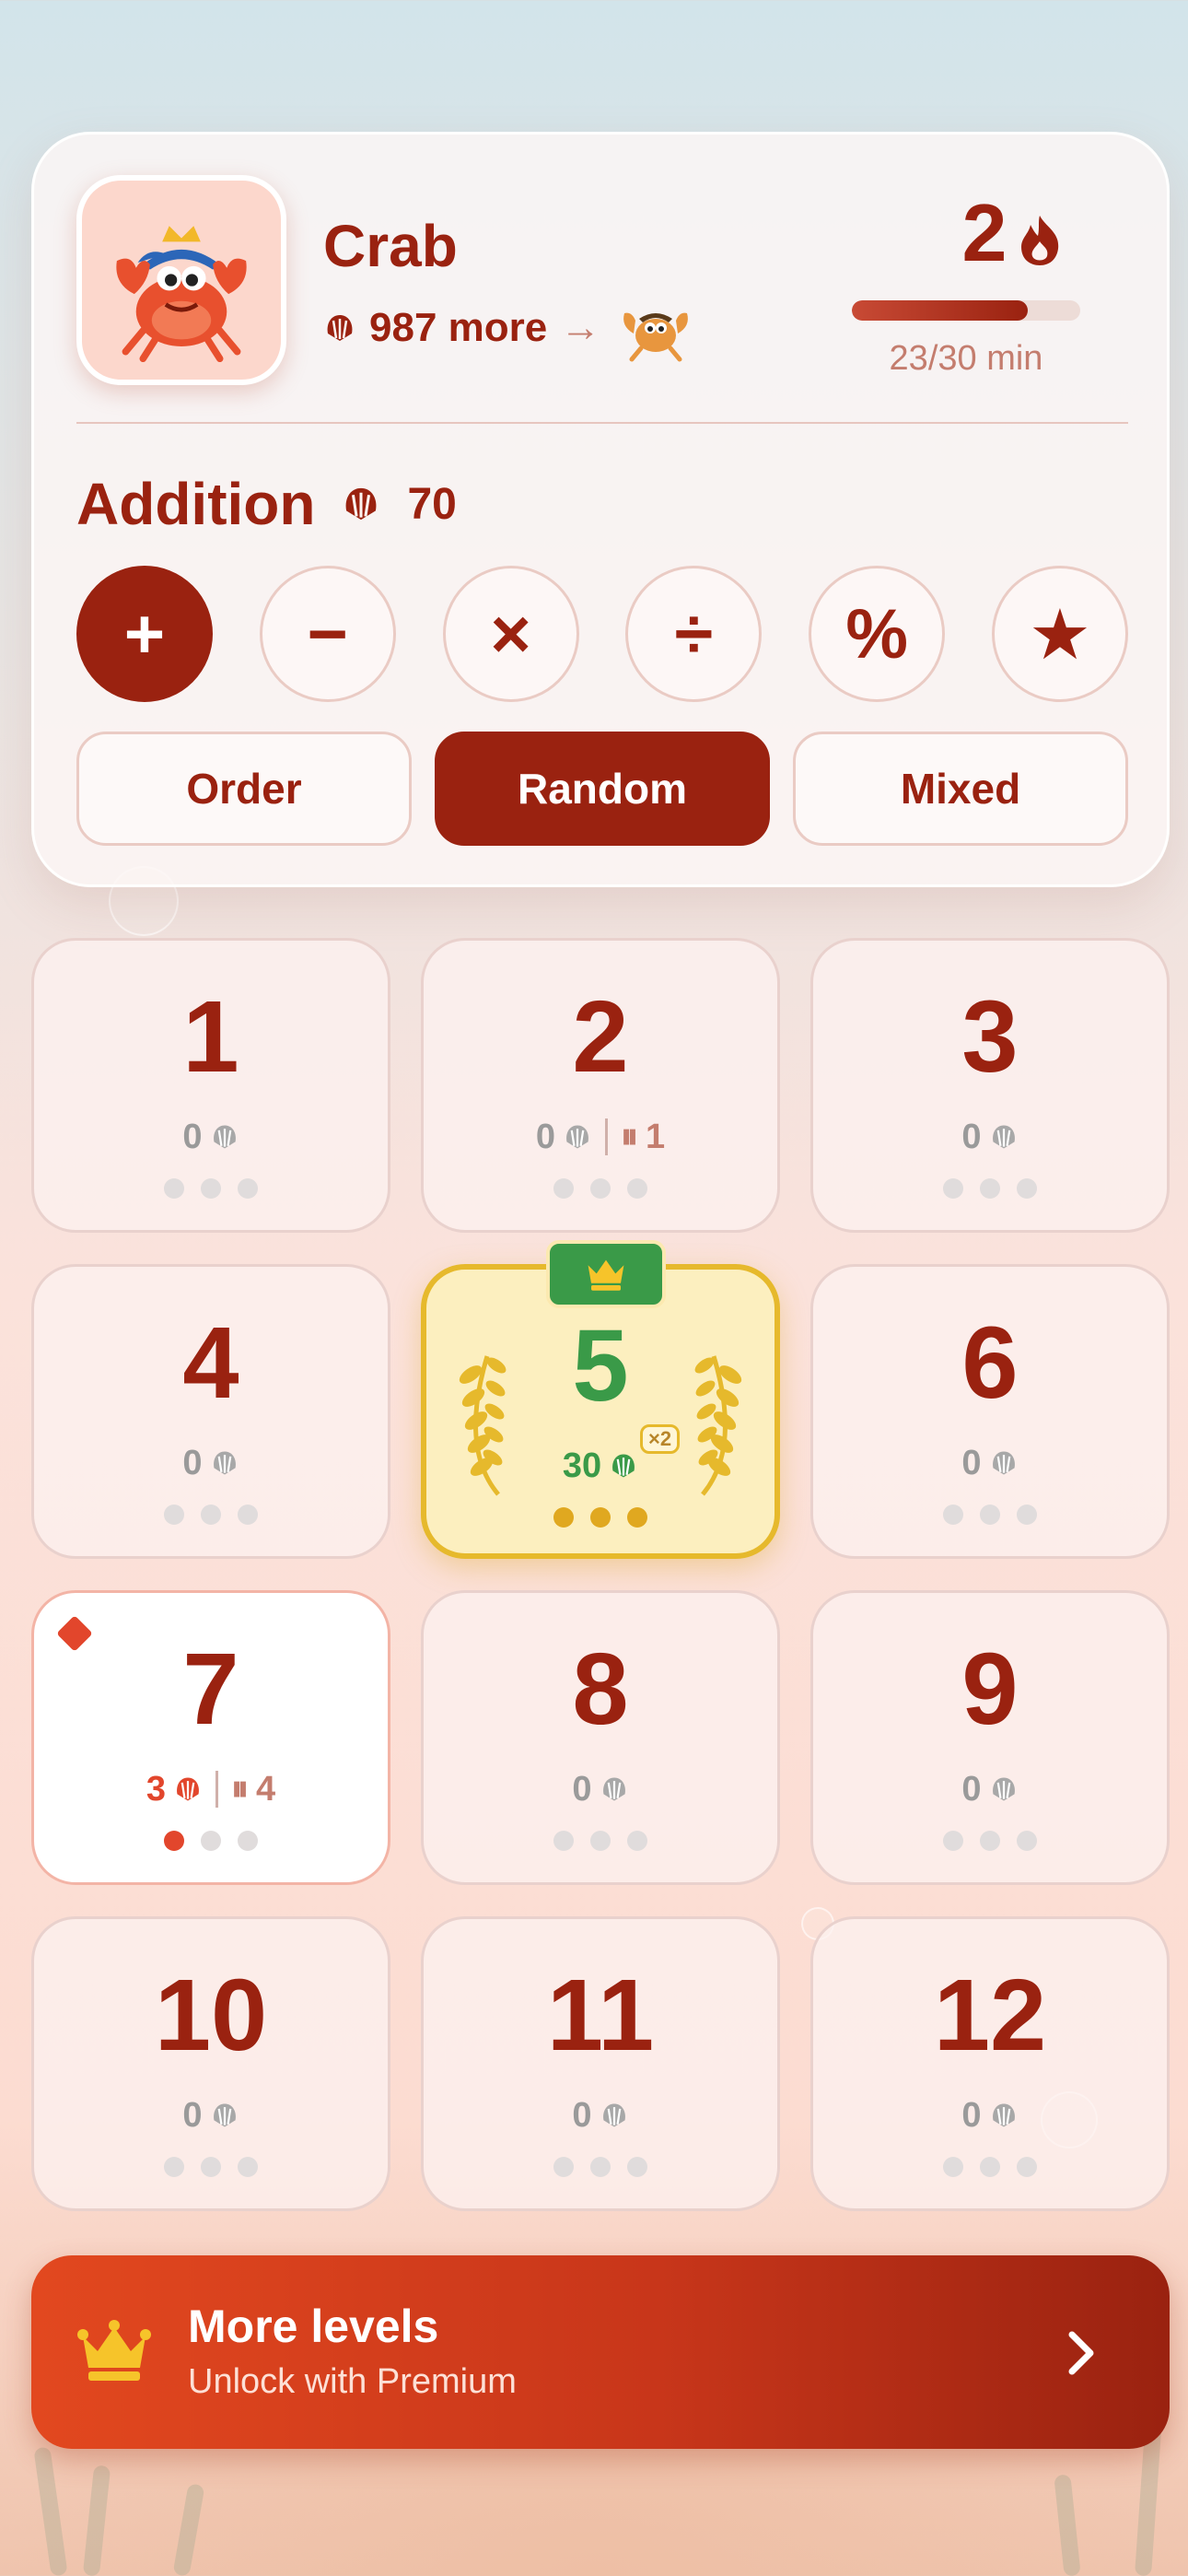 The image size is (1188, 2576). What do you see at coordinates (656, 337) in the screenshot?
I see `next-crab-icon` at bounding box center [656, 337].